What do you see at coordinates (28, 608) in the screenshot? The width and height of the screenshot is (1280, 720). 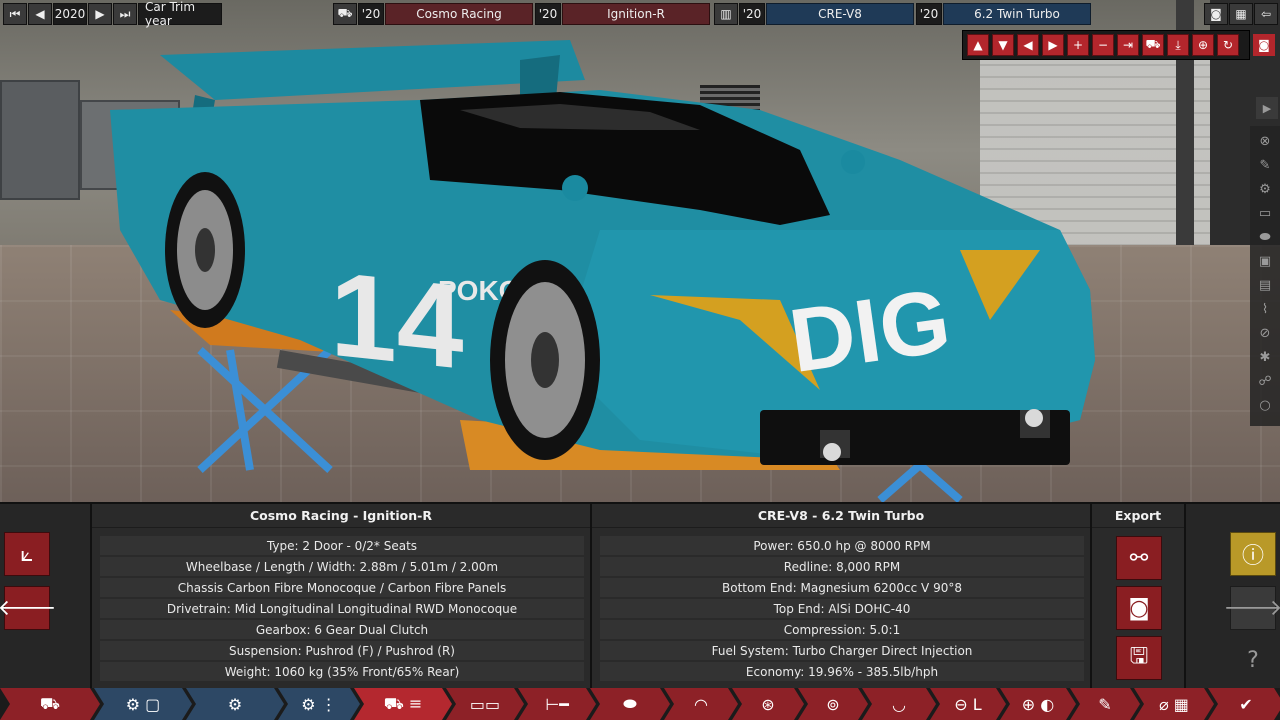 I see `back-button: 🡐` at bounding box center [28, 608].